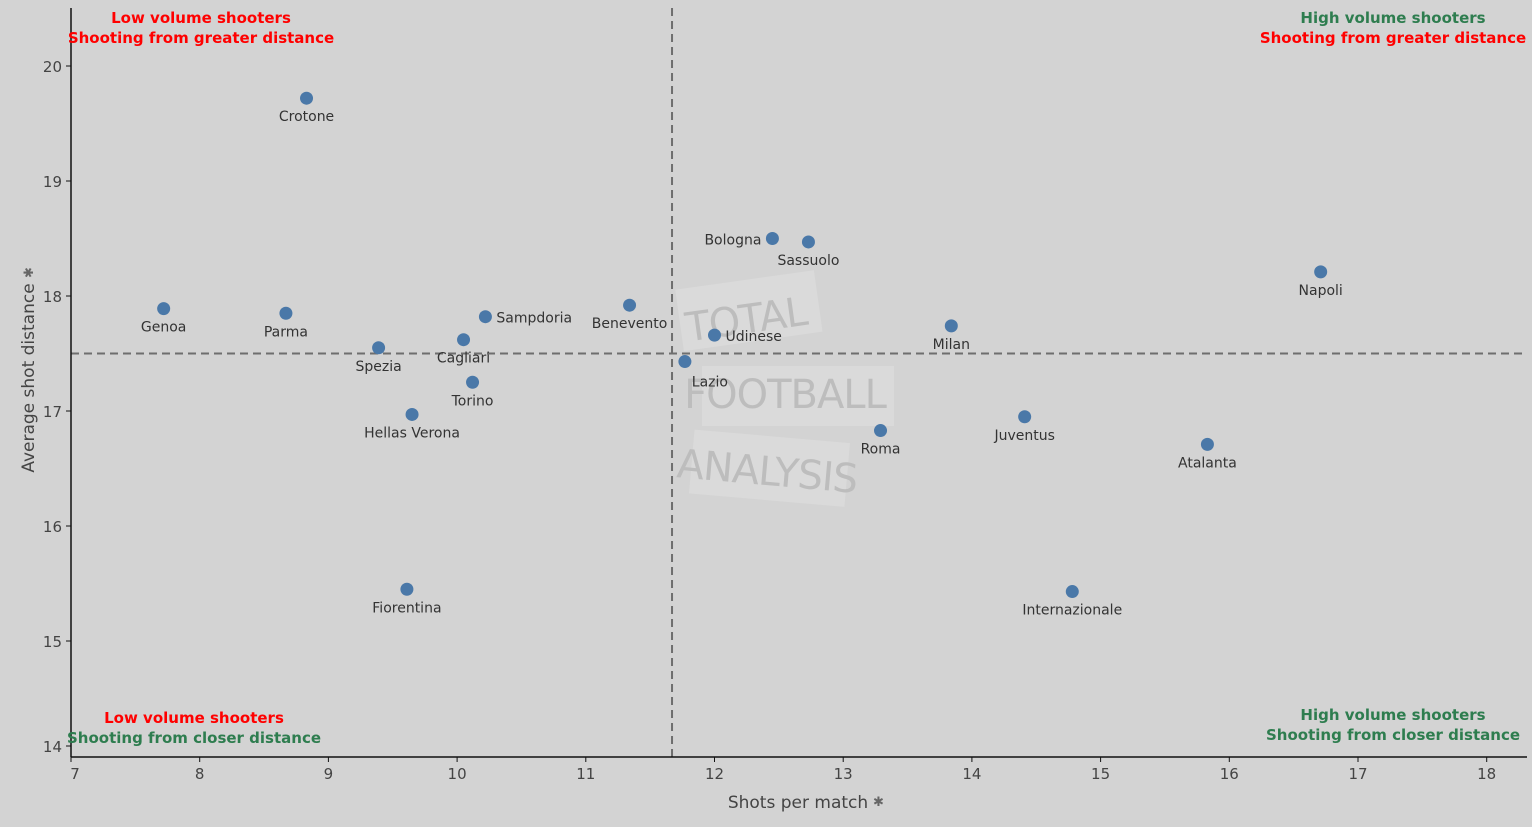 This screenshot has width=1532, height=827. Describe the element at coordinates (951, 345) in the screenshot. I see `point-label: Milan` at that location.